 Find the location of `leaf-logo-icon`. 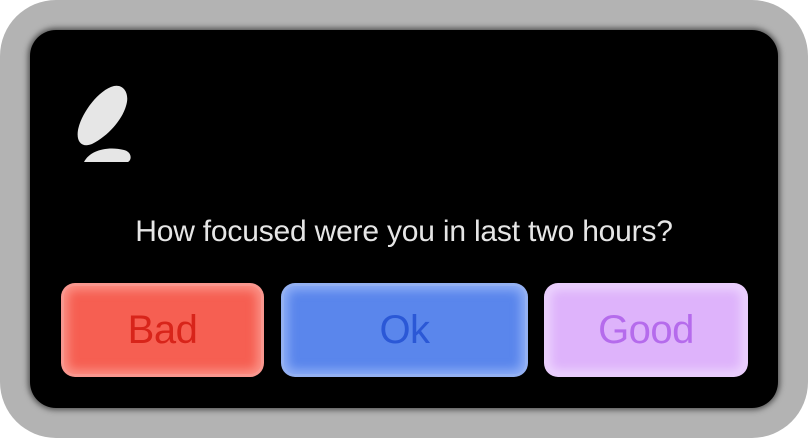

leaf-logo-icon is located at coordinates (104, 125).